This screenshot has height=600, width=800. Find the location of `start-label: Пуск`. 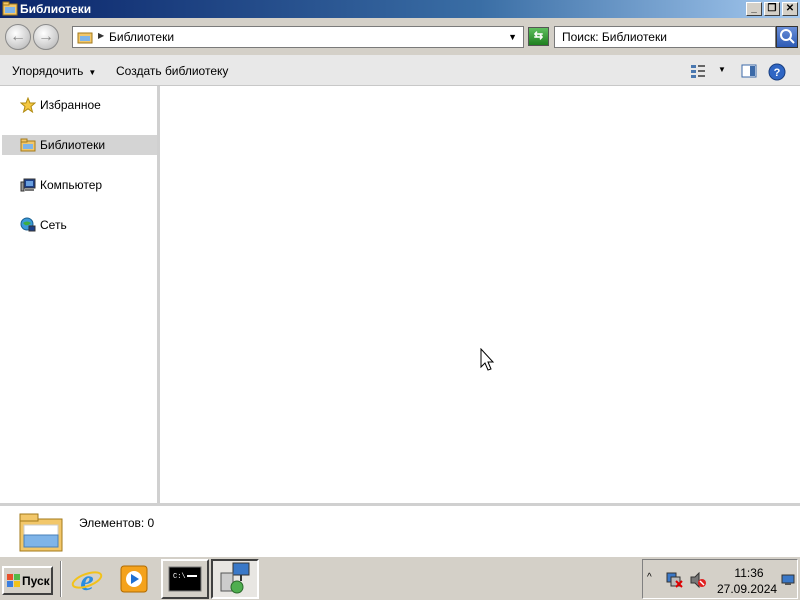

start-label: Пуск is located at coordinates (36, 581).